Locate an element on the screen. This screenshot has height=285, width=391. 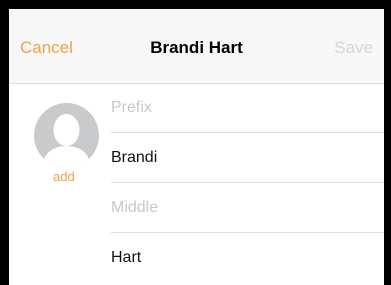
contact-name-title: Brandi Hart is located at coordinates (196, 47).